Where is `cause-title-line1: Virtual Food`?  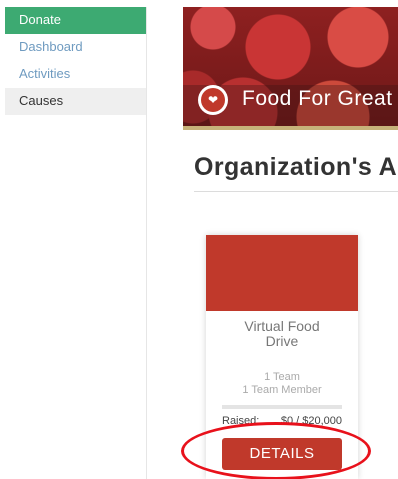
cause-title-line1: Virtual Food is located at coordinates (282, 326).